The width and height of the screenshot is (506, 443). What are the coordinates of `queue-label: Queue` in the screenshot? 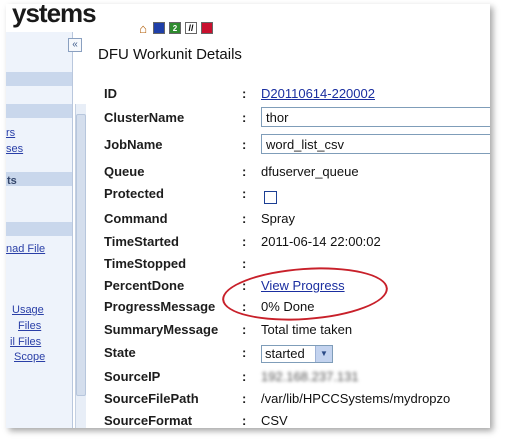 It's located at (124, 171).